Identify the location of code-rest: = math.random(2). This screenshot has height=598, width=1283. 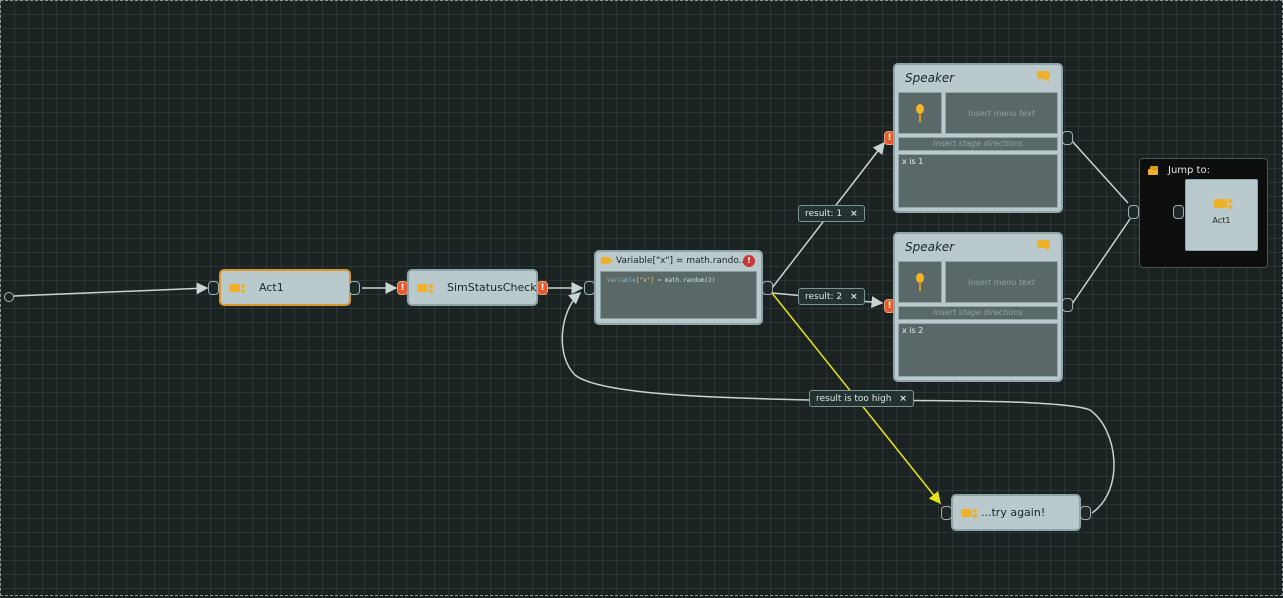
(684, 280).